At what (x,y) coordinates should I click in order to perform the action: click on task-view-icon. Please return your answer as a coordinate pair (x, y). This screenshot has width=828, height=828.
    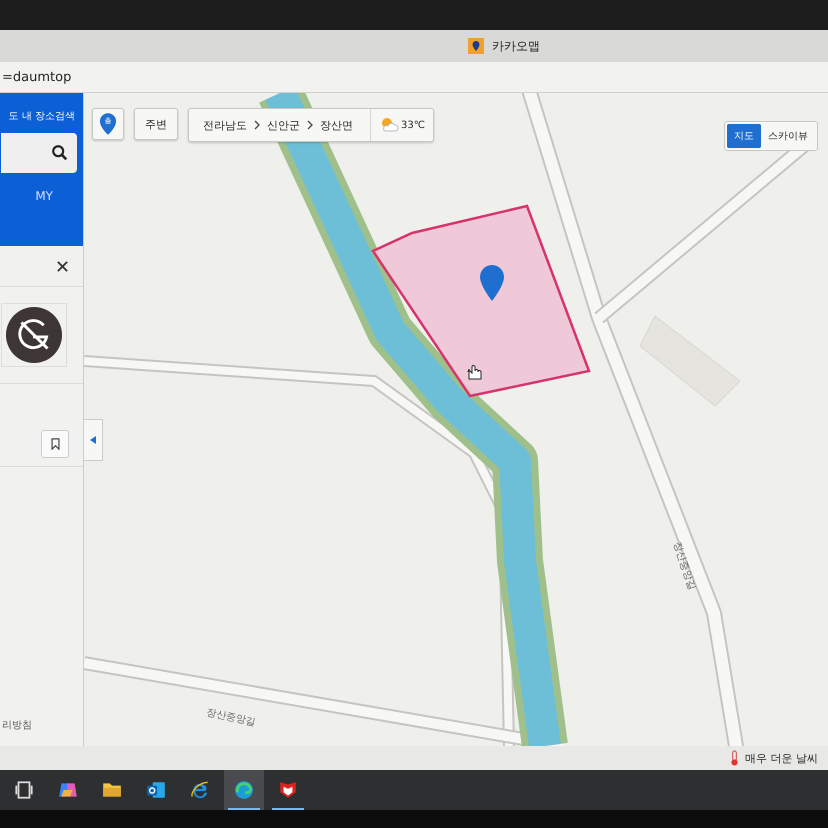
    Looking at the image, I should click on (24, 790).